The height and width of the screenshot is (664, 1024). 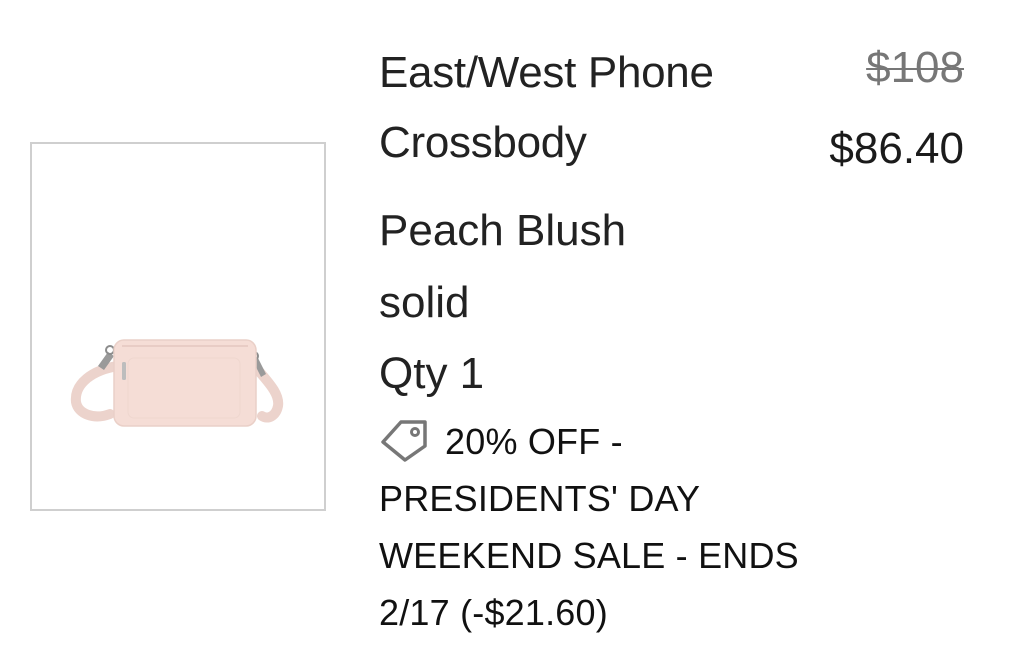 What do you see at coordinates (503, 230) in the screenshot?
I see `product-color: Peach Blush` at bounding box center [503, 230].